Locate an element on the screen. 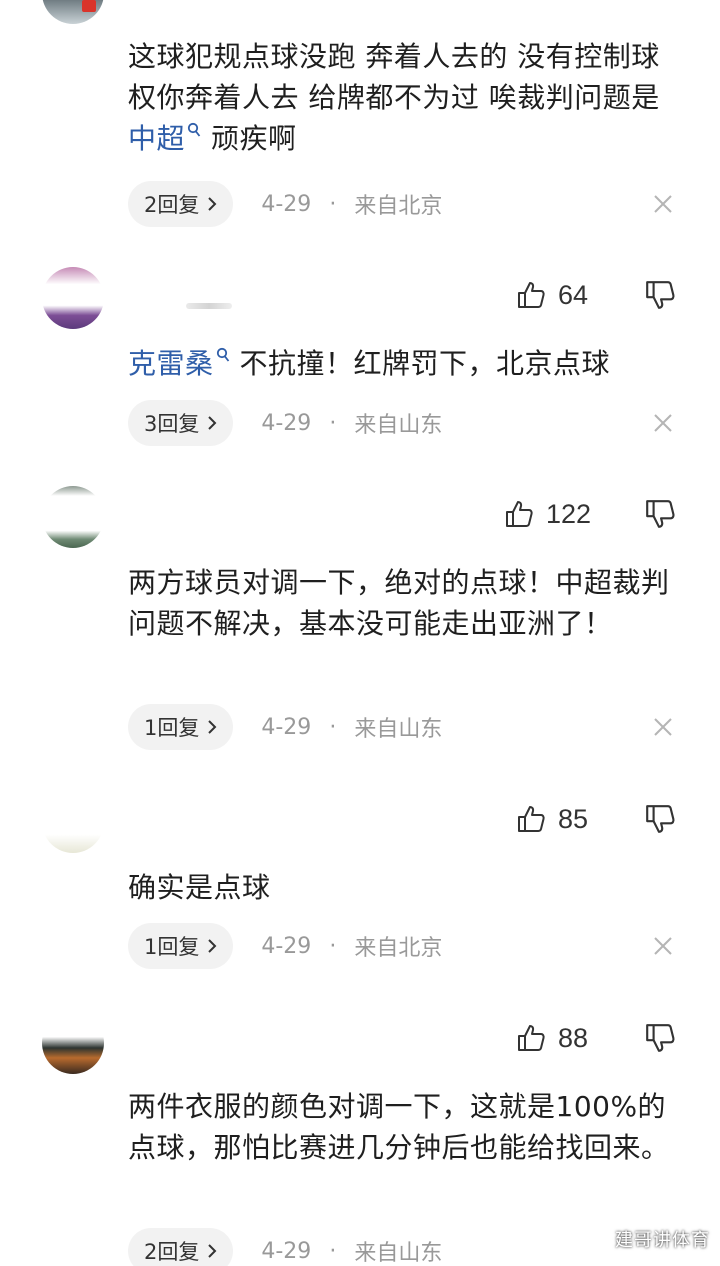 Image resolution: width=720 pixels, height=1266 pixels. comment-text: 两件衣服的颜色对调一下，这就是100%的点球，那怕比赛进几分钟后也能给找回来。 is located at coordinates (399, 1127).